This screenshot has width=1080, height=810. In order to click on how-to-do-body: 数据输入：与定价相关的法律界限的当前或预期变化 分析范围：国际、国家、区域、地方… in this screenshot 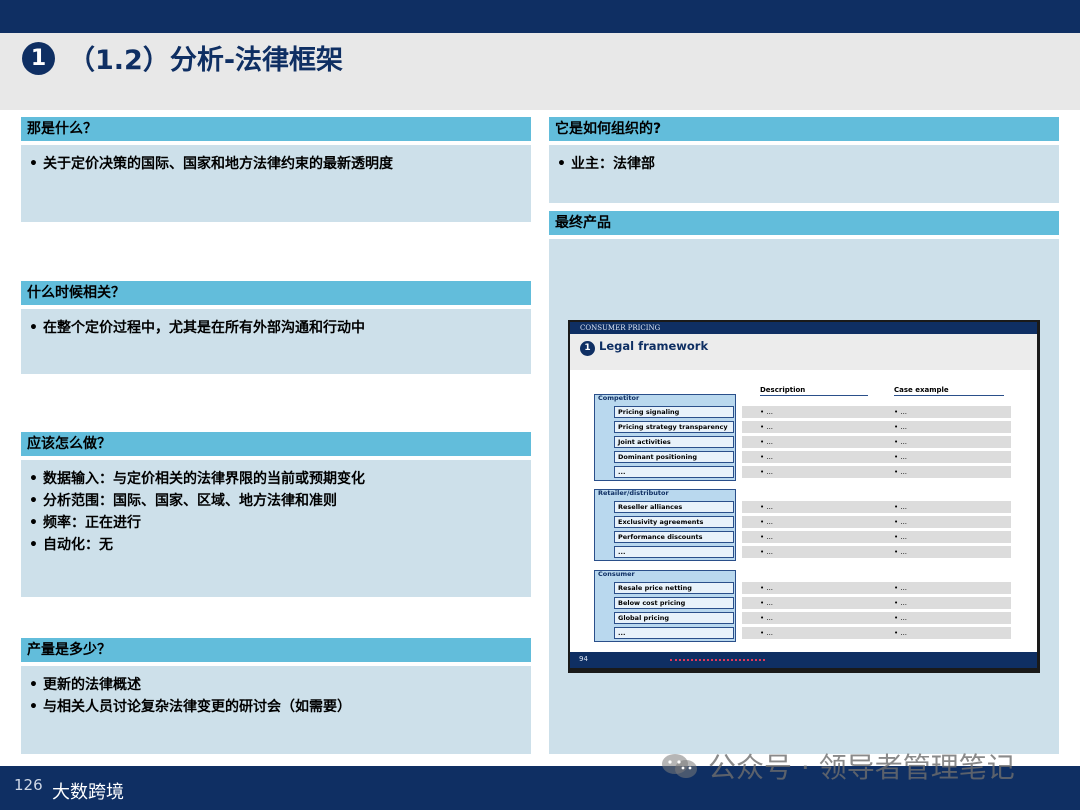, I will do `click(276, 528)`.